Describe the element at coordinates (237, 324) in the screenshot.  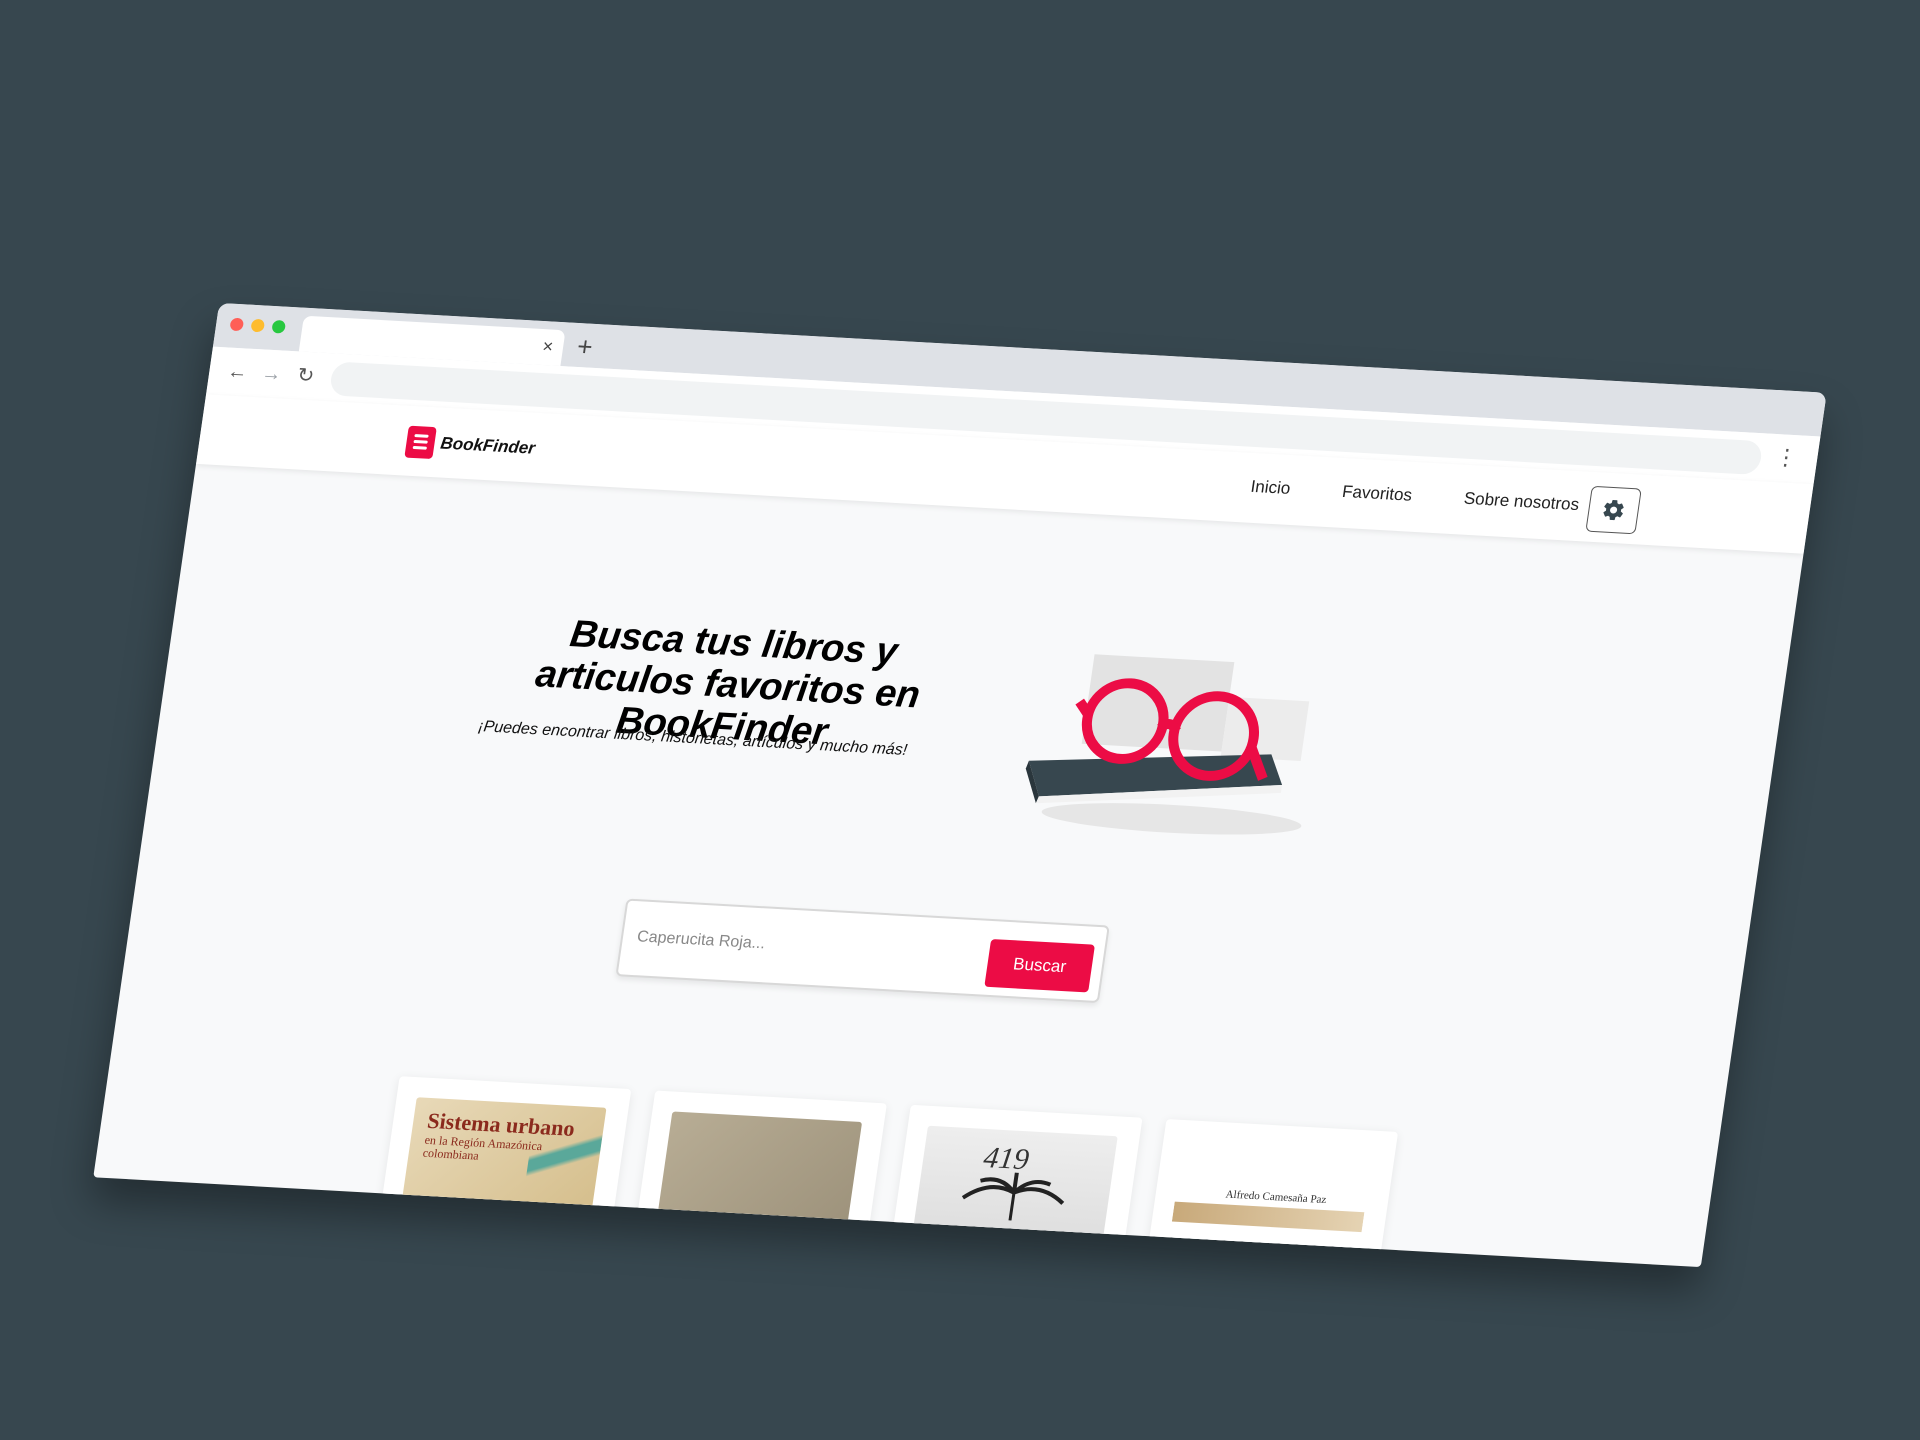
I see `close-window-button` at that location.